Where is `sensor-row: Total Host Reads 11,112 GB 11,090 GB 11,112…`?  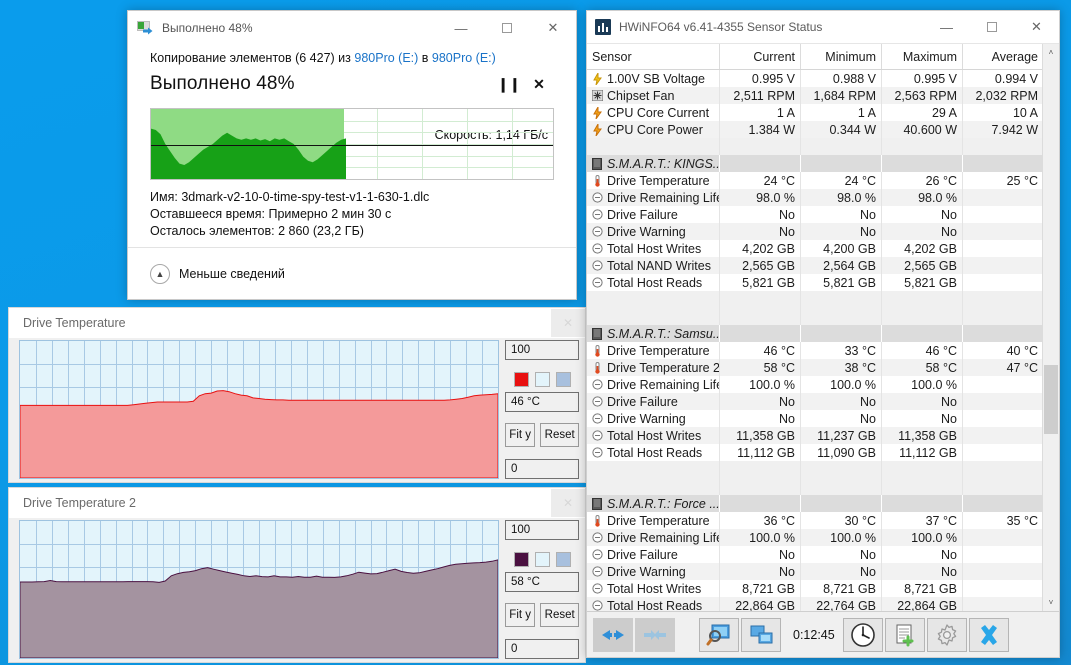 sensor-row: Total Host Reads 11,112 GB 11,090 GB 11,112… is located at coordinates (814, 452).